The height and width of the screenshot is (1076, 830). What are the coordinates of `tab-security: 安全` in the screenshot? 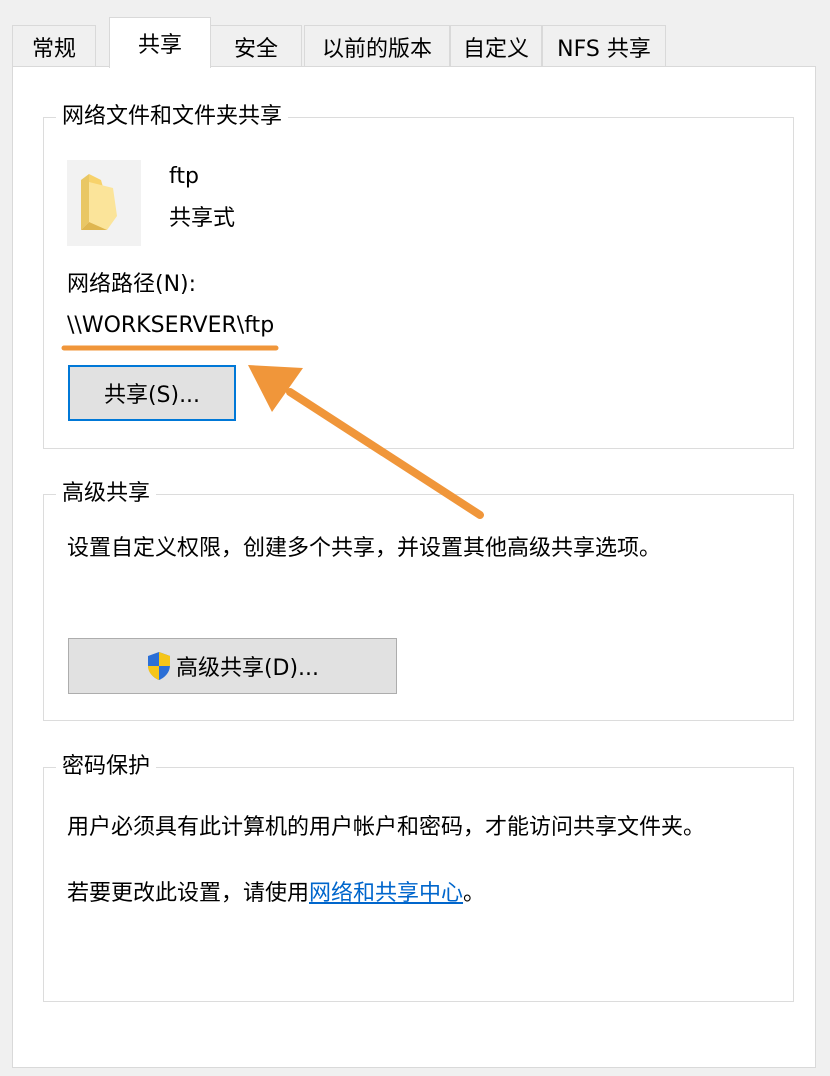 It's located at (256, 46).